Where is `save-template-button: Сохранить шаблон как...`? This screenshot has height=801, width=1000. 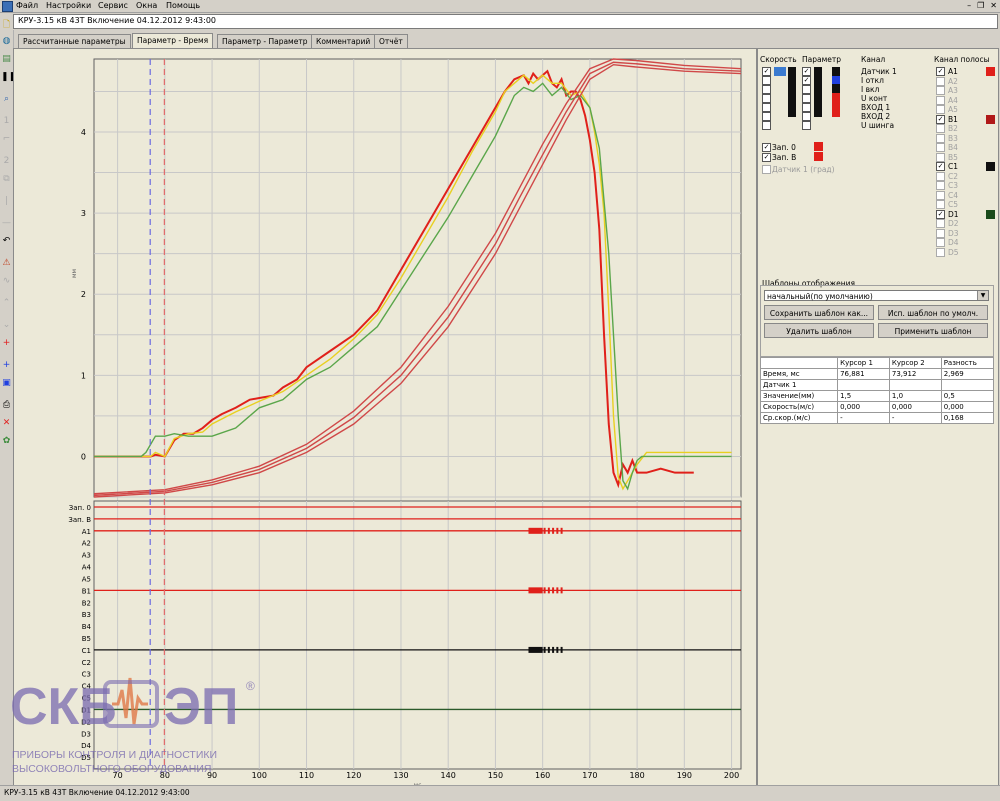 save-template-button: Сохранить шаблон как... is located at coordinates (819, 312).